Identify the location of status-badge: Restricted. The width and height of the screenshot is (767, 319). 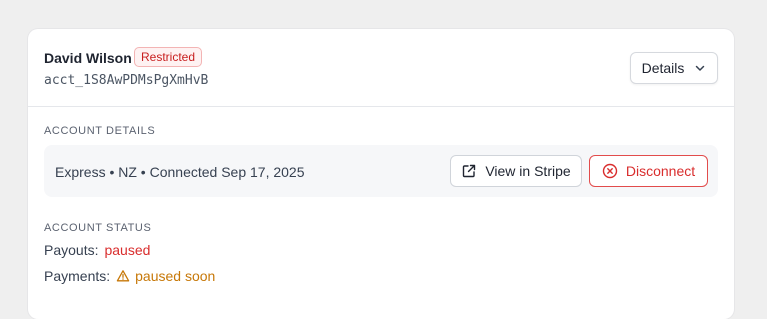
(168, 57).